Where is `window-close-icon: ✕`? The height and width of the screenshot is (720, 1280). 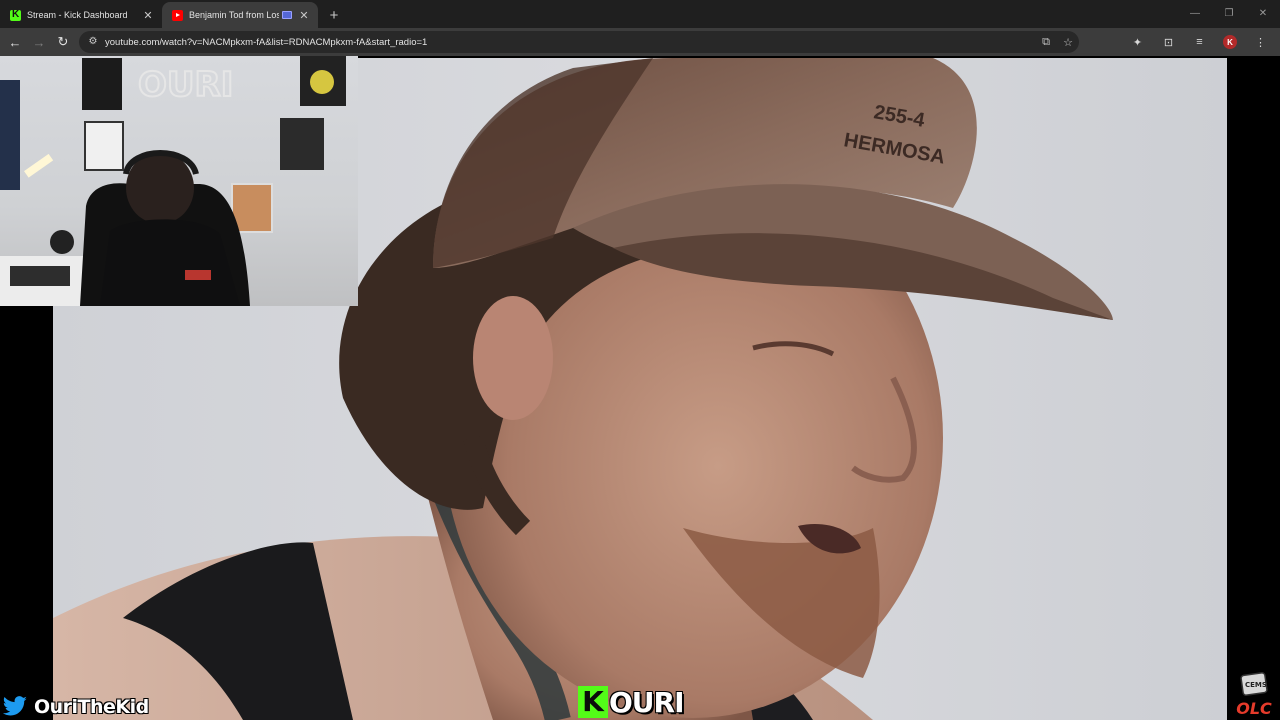
window-close-icon: ✕ is located at coordinates (1263, 13).